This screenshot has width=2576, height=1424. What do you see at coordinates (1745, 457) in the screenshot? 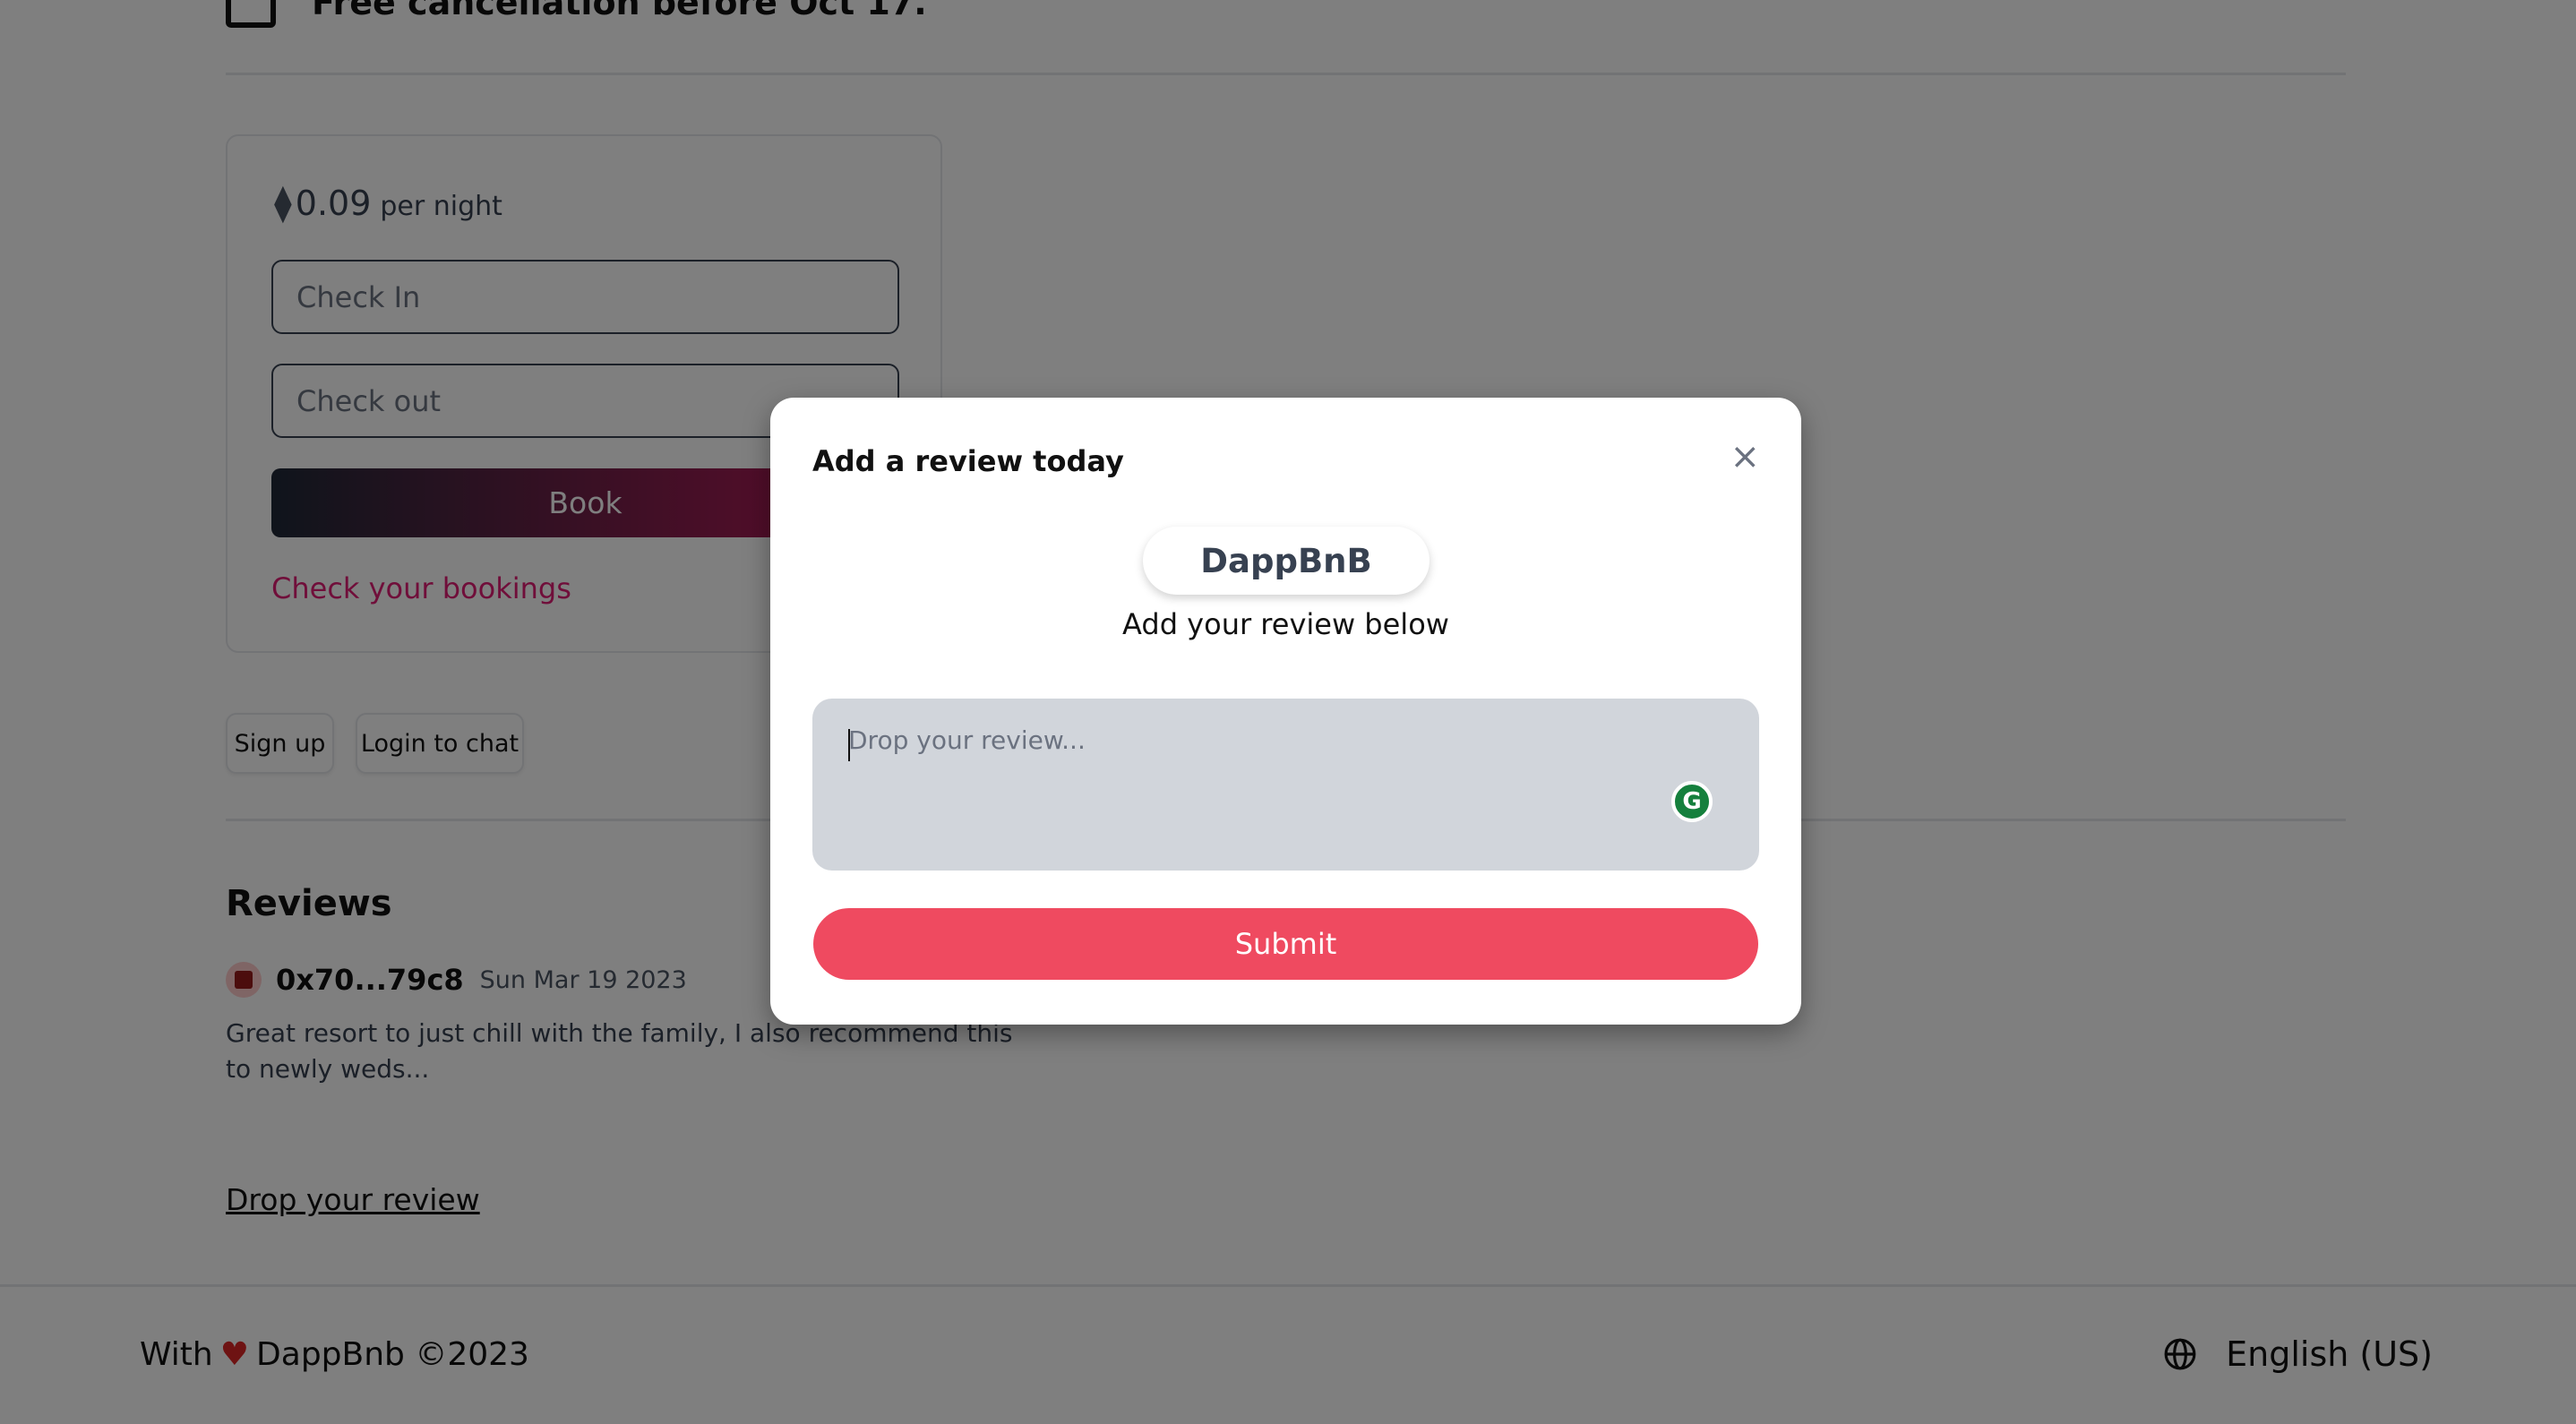
I see `close-icon: ×` at bounding box center [1745, 457].